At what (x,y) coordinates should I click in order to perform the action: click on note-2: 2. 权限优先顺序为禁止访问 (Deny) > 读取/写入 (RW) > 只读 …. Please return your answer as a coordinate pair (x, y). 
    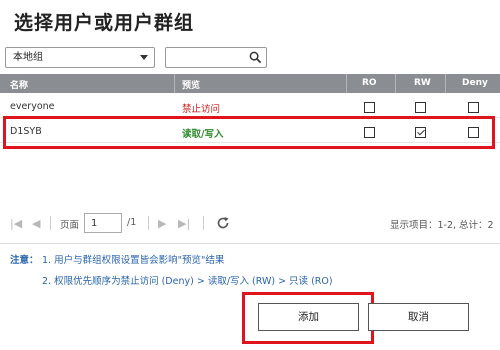
    Looking at the image, I should click on (187, 281).